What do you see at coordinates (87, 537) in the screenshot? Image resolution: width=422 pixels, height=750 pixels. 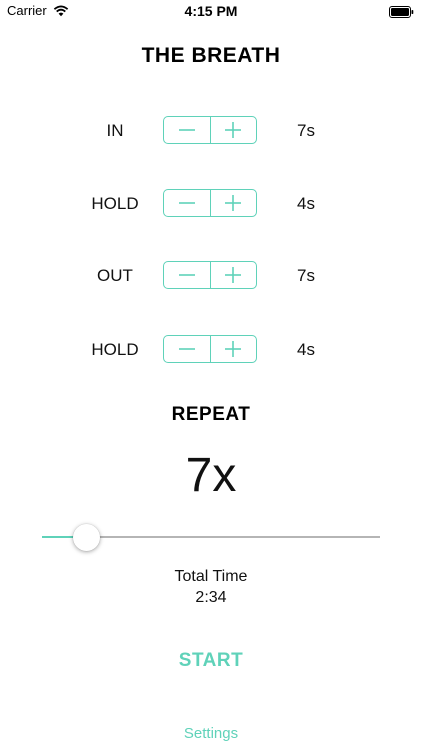 I see `slider-thumb` at bounding box center [87, 537].